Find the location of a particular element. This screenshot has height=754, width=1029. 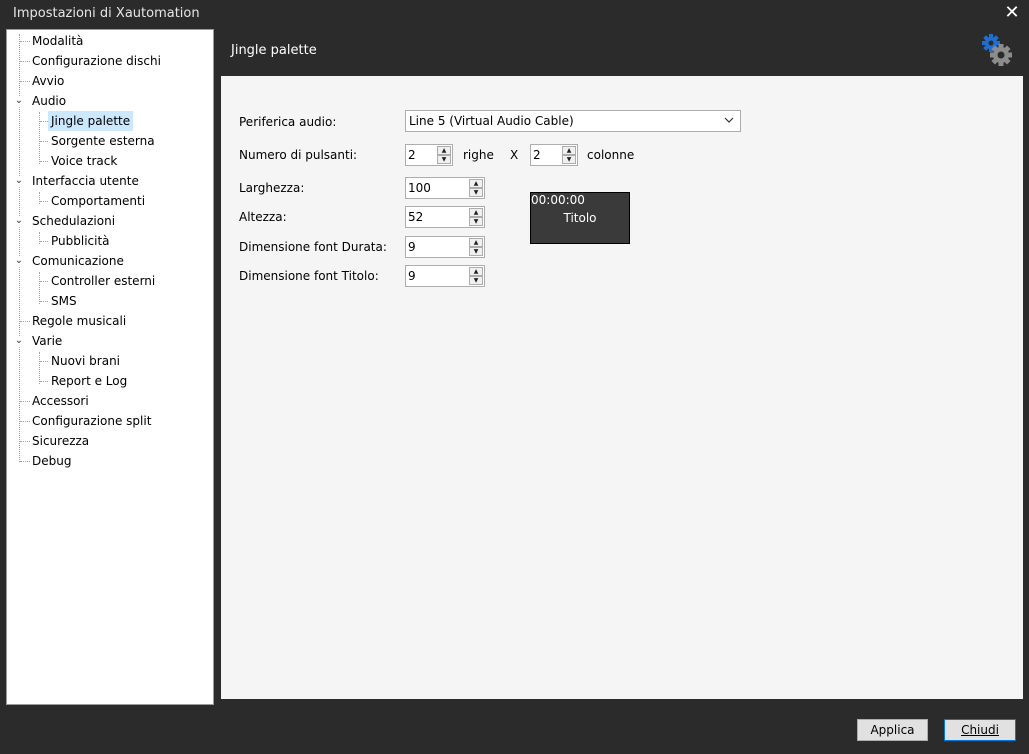

tree-item-sorgente-esterna: Sorgente esterna is located at coordinates (103, 141).